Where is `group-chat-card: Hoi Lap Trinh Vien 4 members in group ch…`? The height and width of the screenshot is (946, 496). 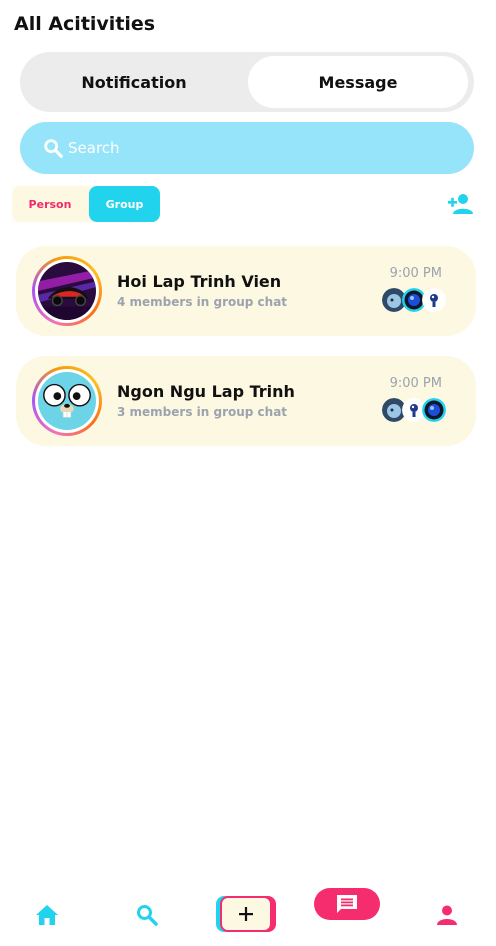
group-chat-card: Hoi Lap Trinh Vien 4 members in group ch… is located at coordinates (246, 291).